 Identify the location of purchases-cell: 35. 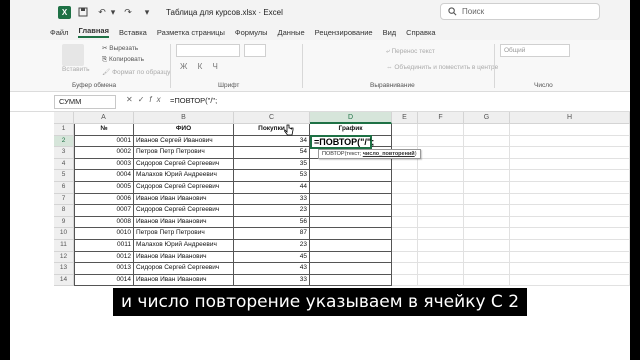
(272, 164).